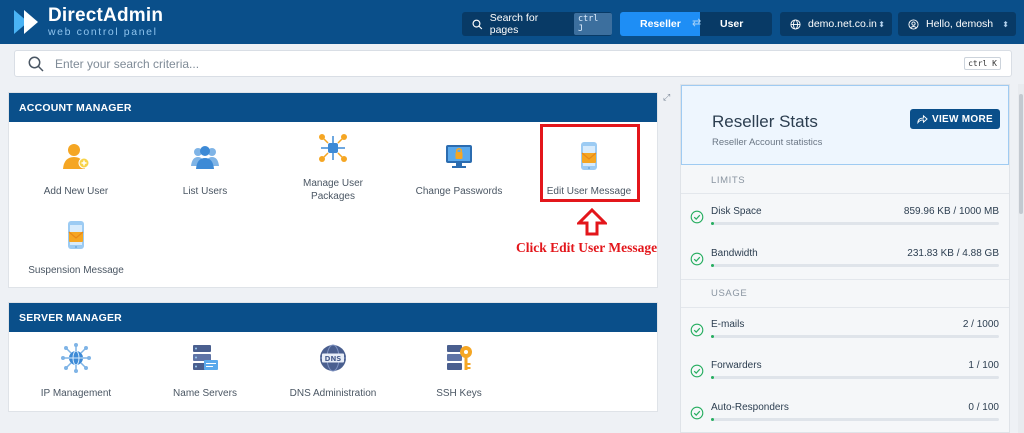 The width and height of the screenshot is (1024, 433). Describe the element at coordinates (1021, 154) in the screenshot. I see `scrollbar-thumb` at that location.